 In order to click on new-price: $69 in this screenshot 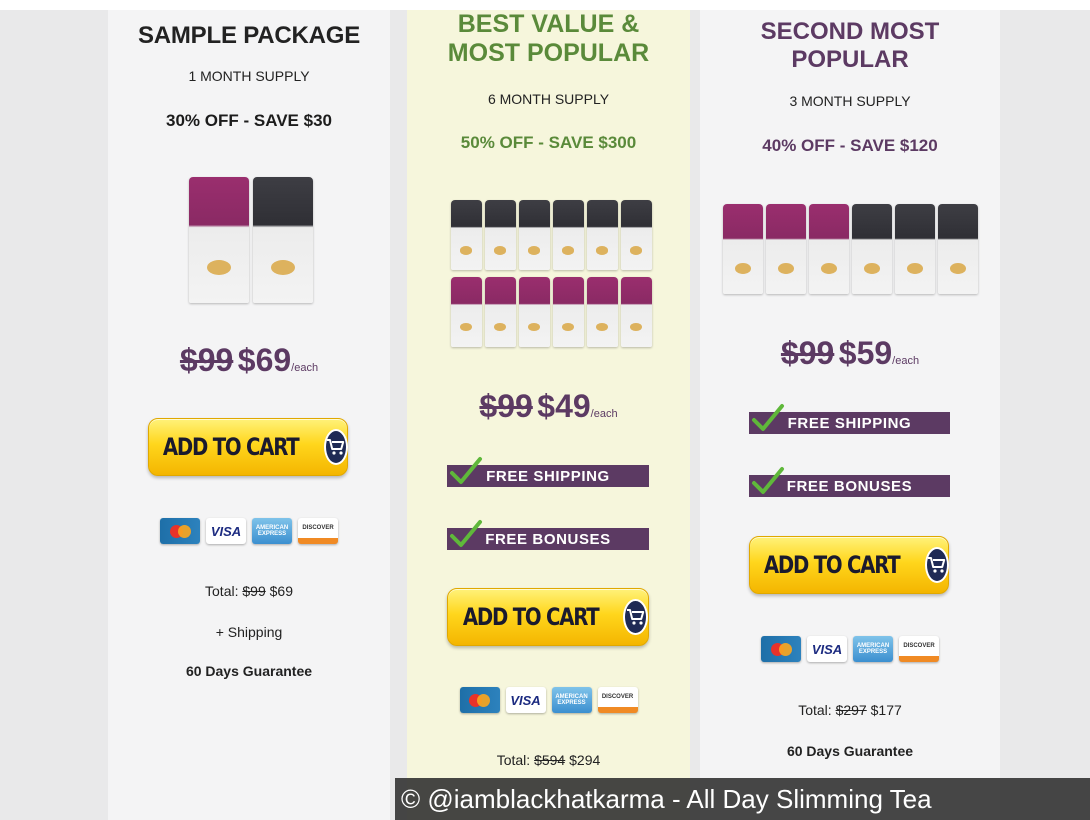, I will do `click(264, 360)`.